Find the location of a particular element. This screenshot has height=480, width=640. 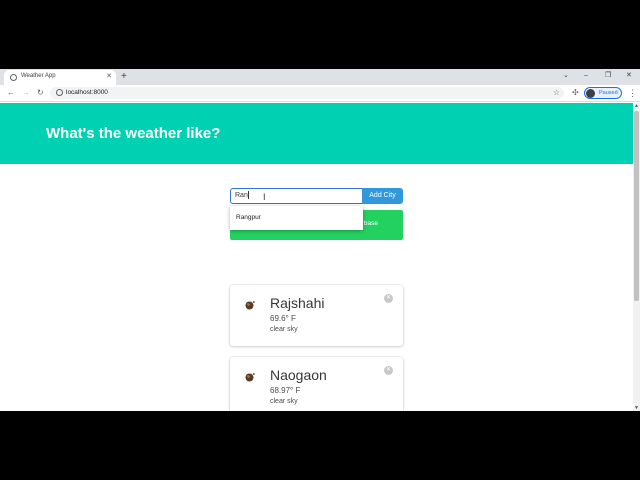

profile-status: Paused is located at coordinates (608, 93).